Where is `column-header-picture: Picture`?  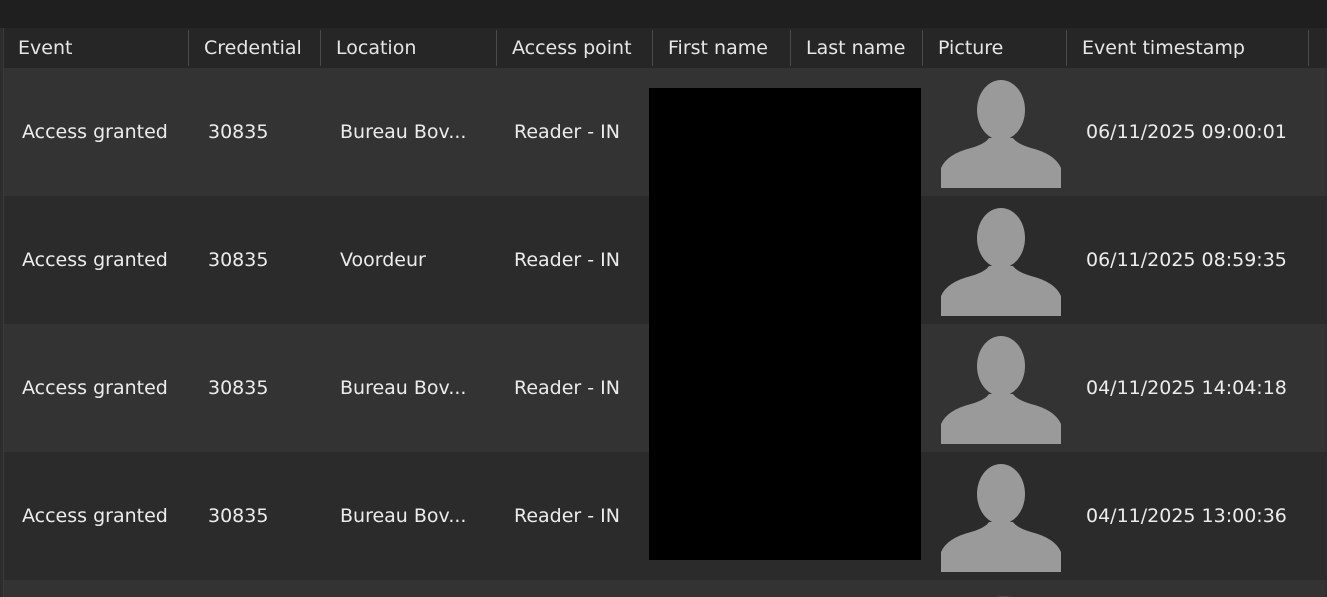 column-header-picture: Picture is located at coordinates (995, 48).